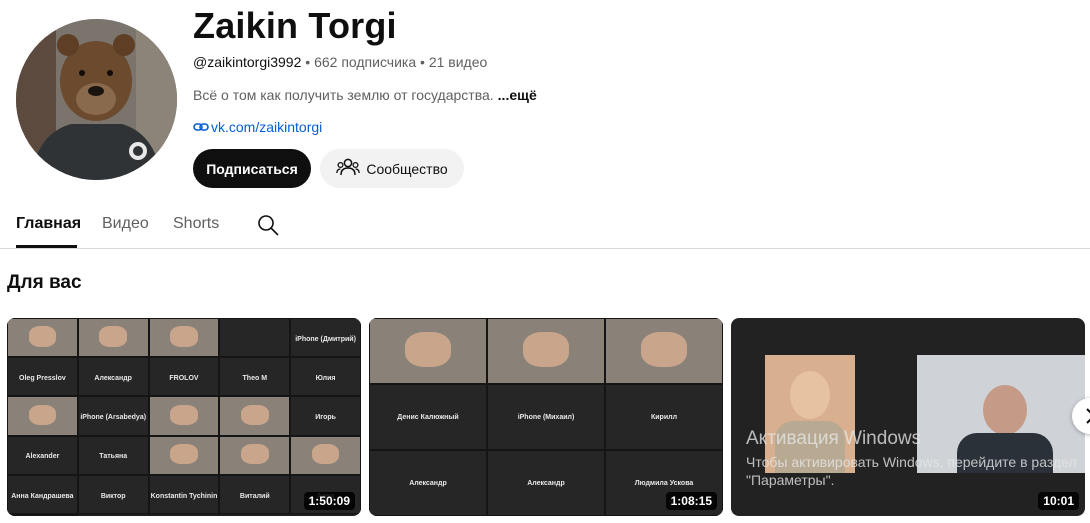  I want to click on participant-tile: Игорь, so click(325, 416).